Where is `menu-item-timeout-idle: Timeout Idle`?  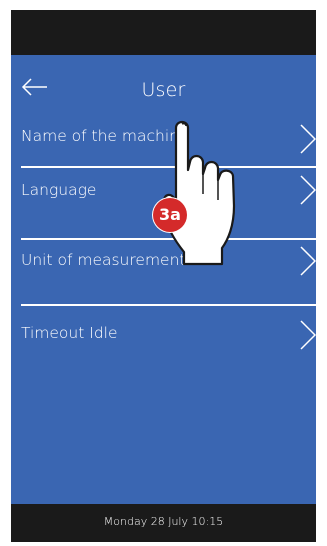 menu-item-timeout-idle: Timeout Idle is located at coordinates (163, 335).